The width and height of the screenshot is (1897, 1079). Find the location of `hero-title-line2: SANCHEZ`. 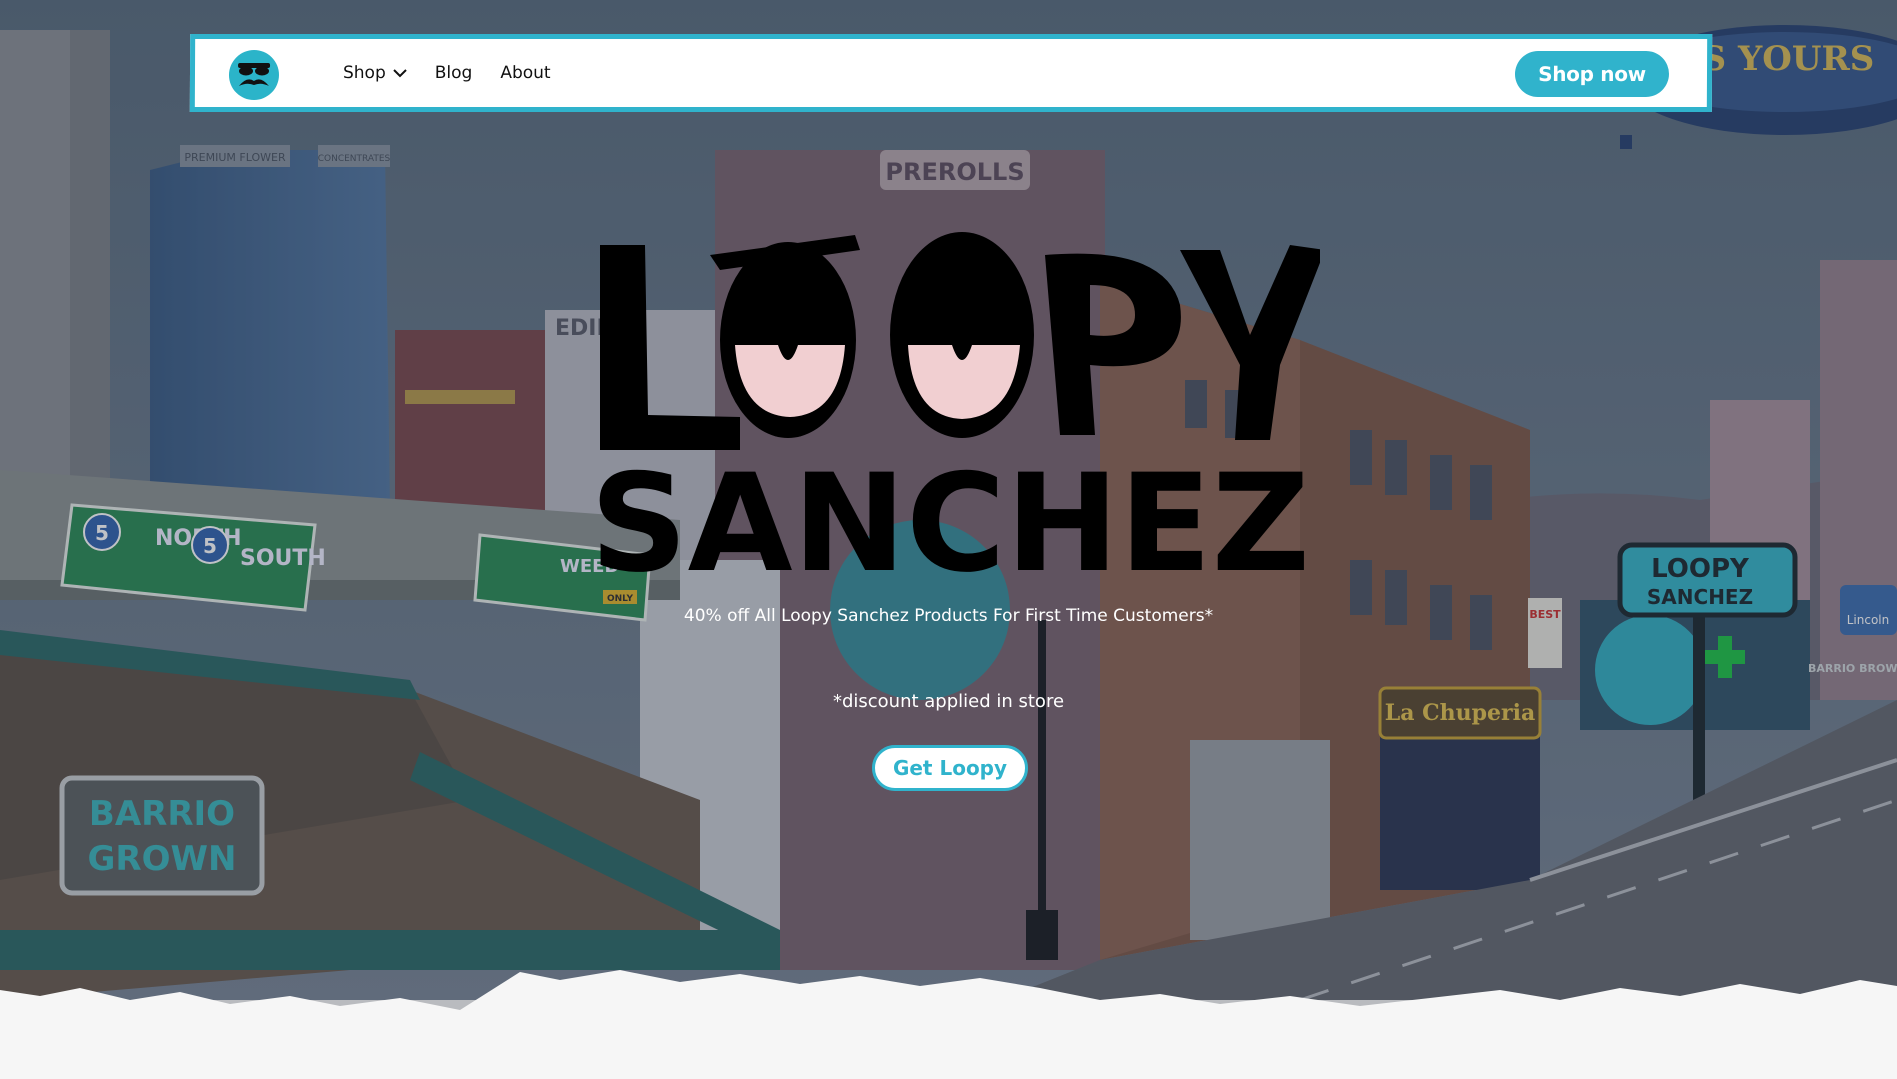

hero-title-line2: SANCHEZ is located at coordinates (950, 515).